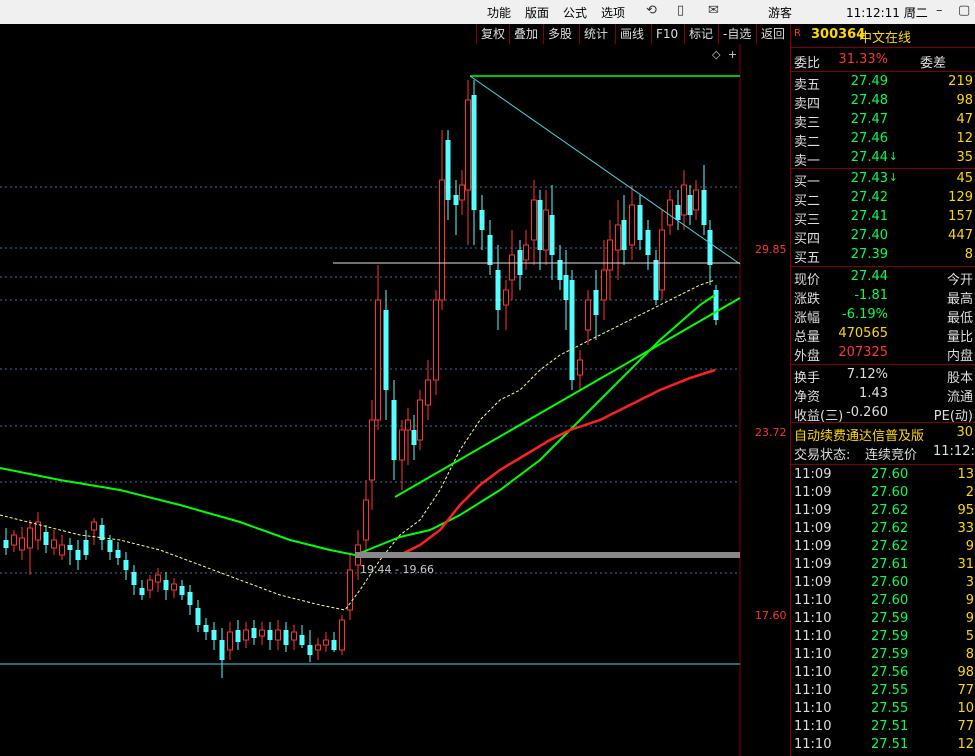 Image resolution: width=975 pixels, height=756 pixels. I want to click on tick-price: 27.56, so click(890, 672).